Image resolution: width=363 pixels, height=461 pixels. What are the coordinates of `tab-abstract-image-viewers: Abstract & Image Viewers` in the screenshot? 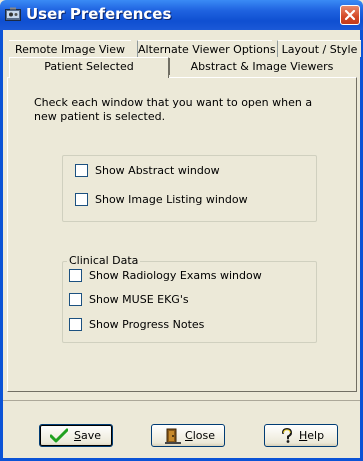 It's located at (261, 66).